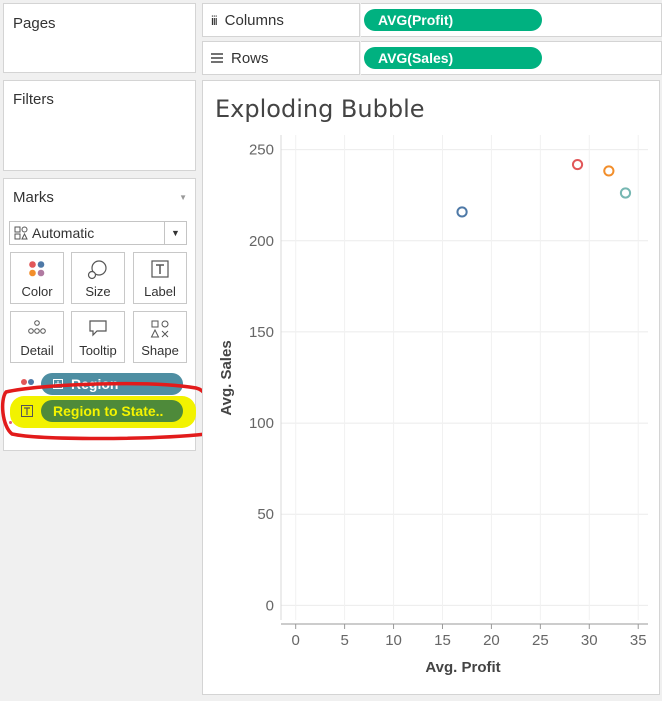 This screenshot has height=701, width=662. I want to click on columns-icon: iii, so click(214, 20).